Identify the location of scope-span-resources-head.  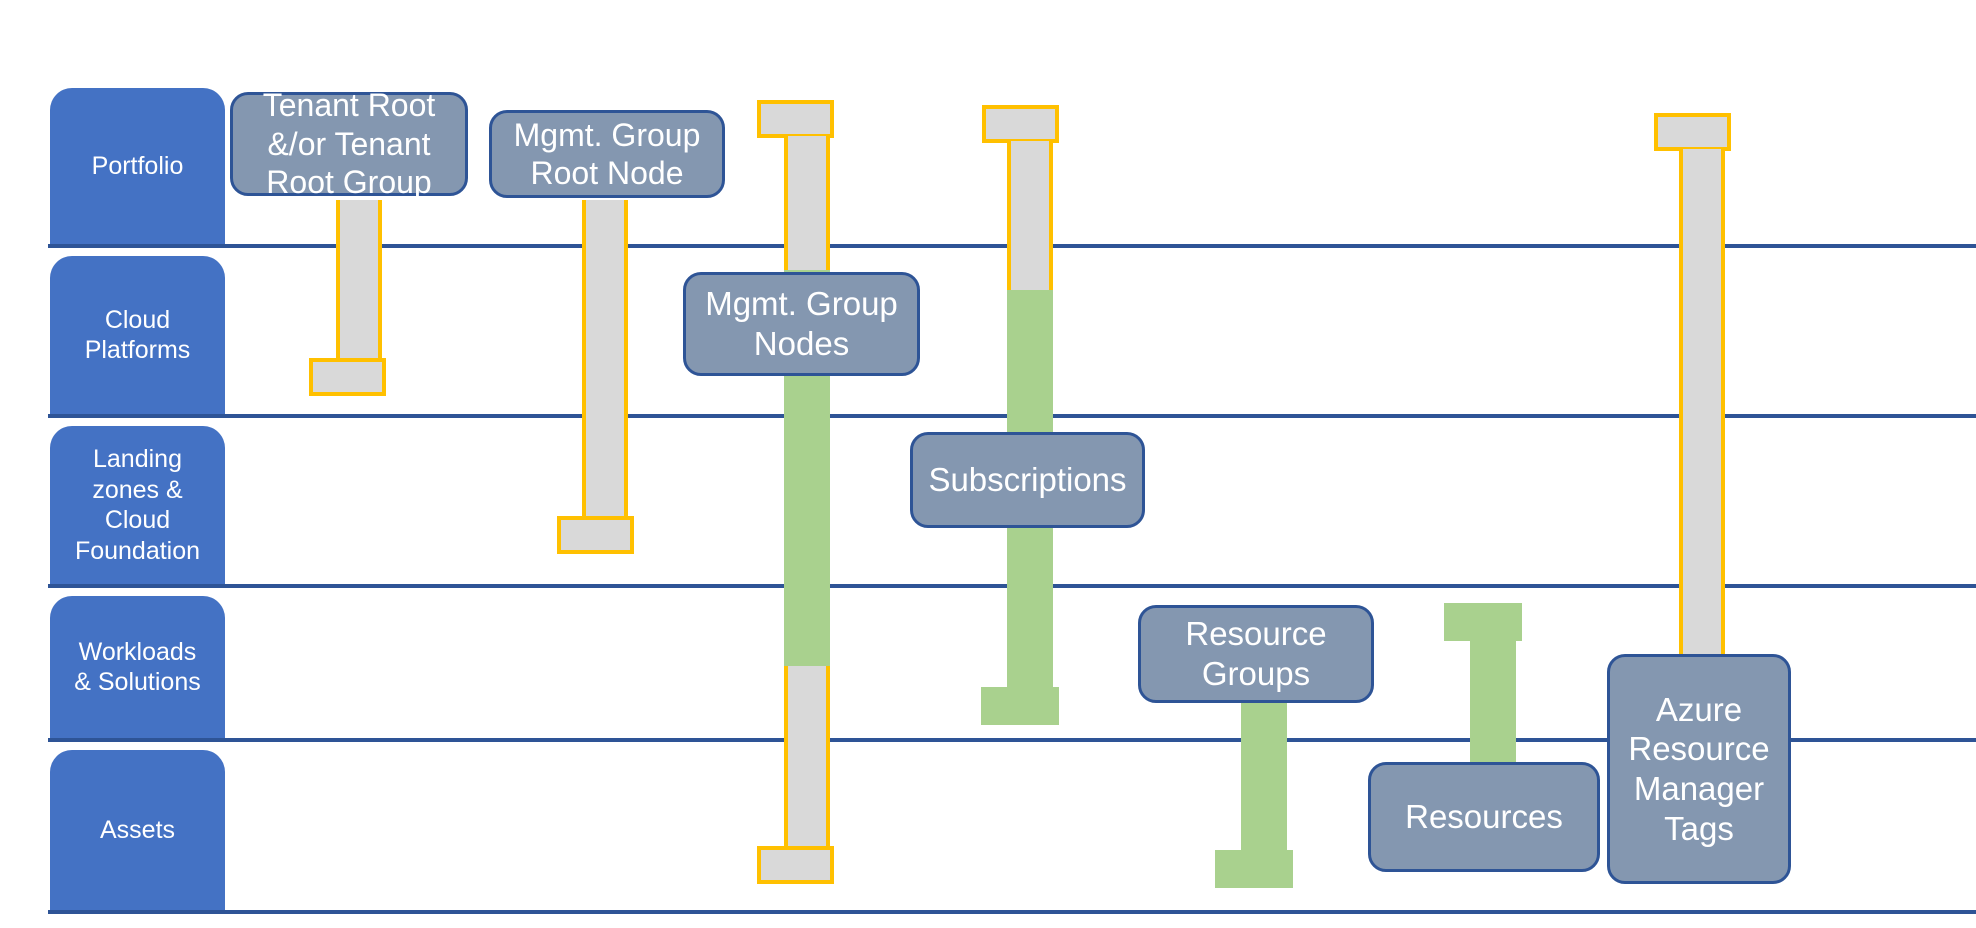
(1483, 622).